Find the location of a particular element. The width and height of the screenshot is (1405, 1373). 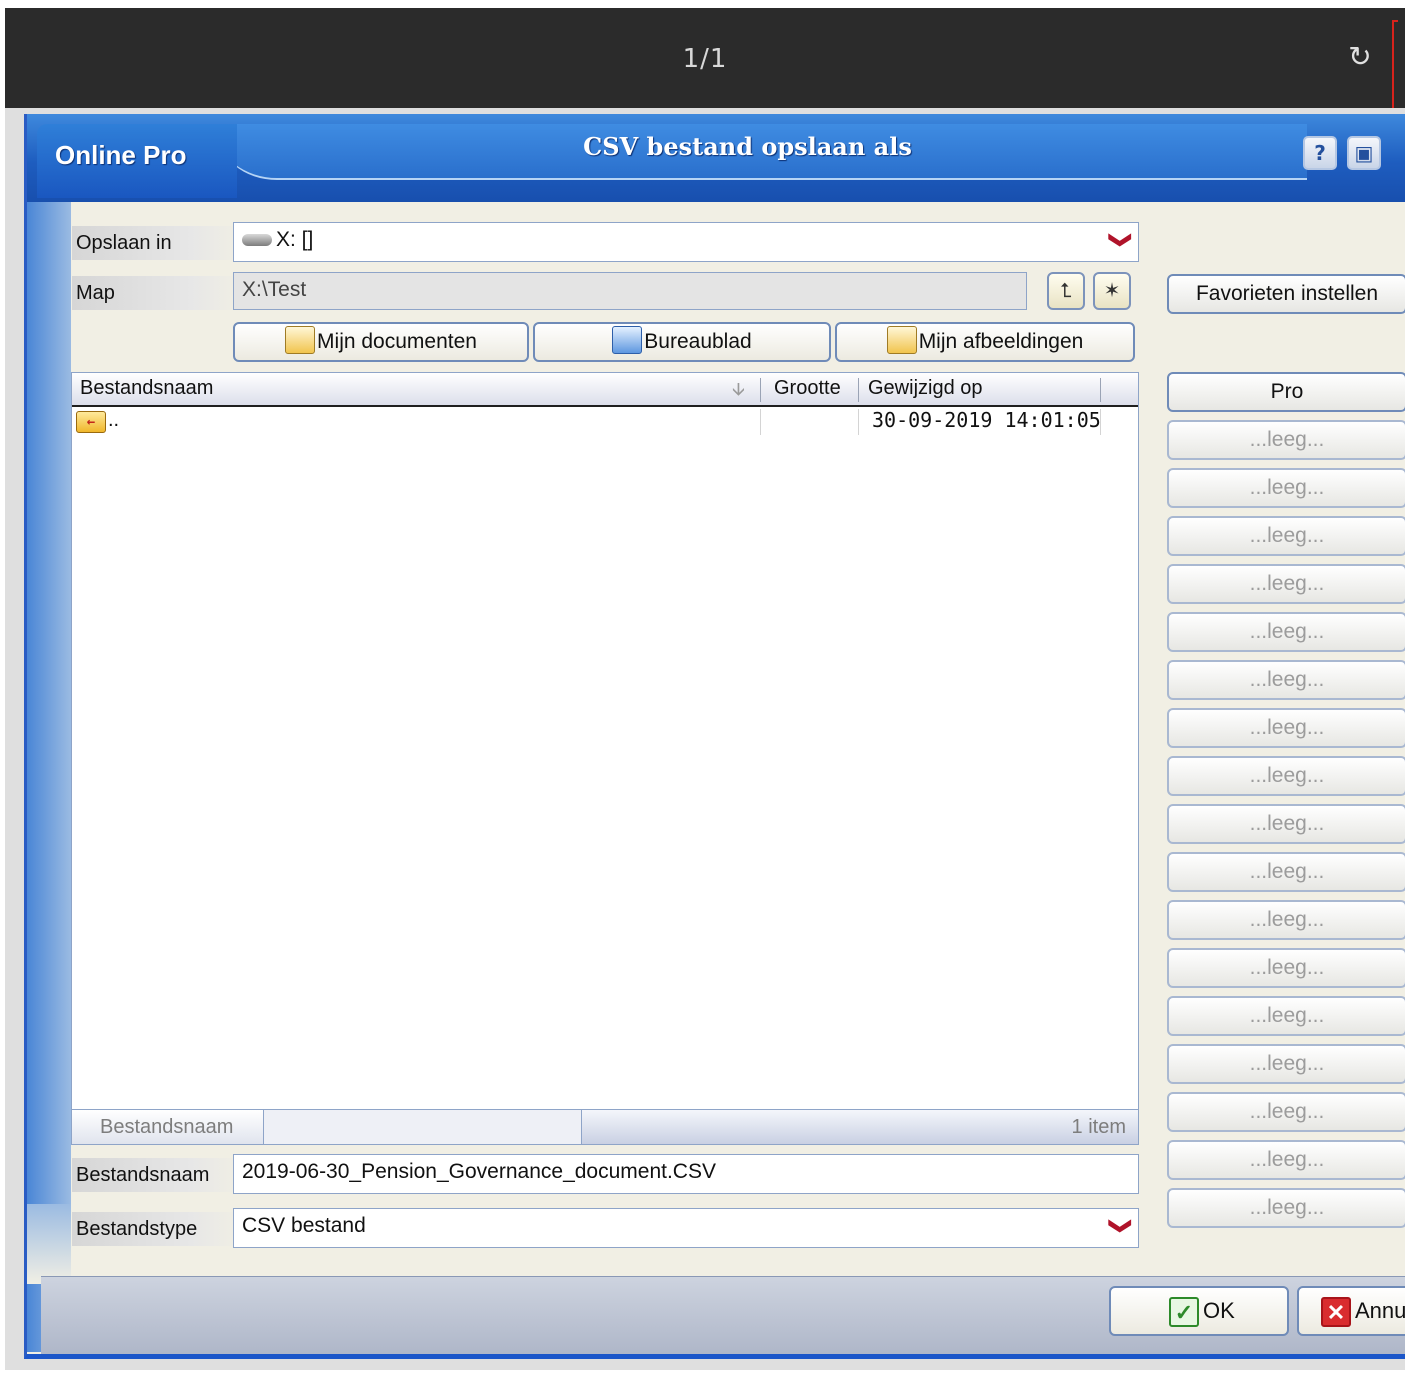

filetype-value: CSV bestand is located at coordinates (304, 1225).